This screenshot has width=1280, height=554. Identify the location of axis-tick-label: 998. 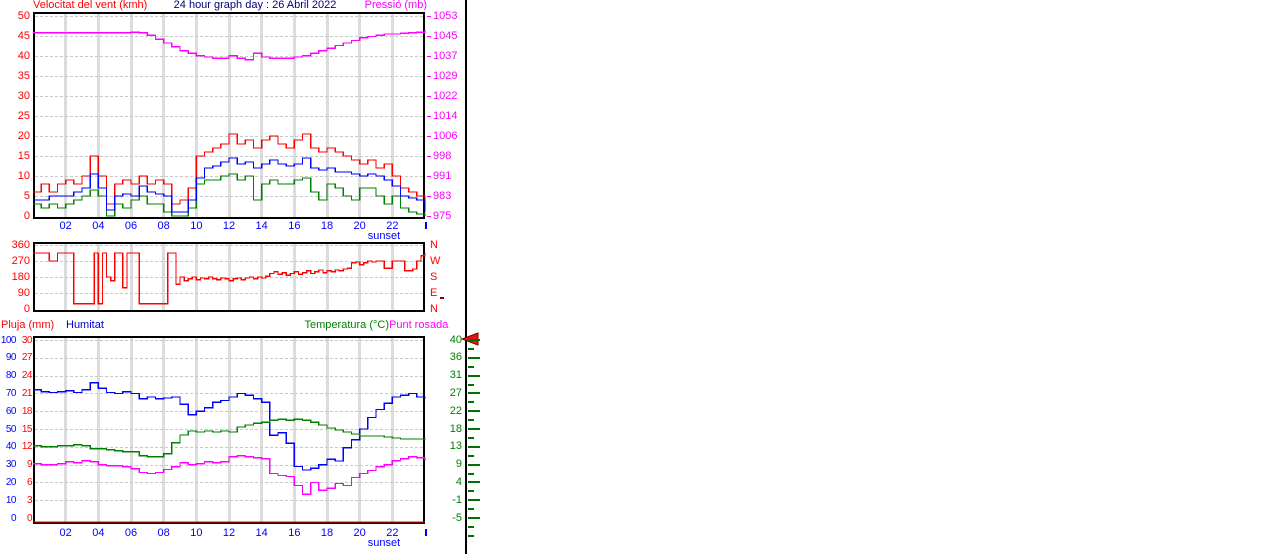
(442, 155).